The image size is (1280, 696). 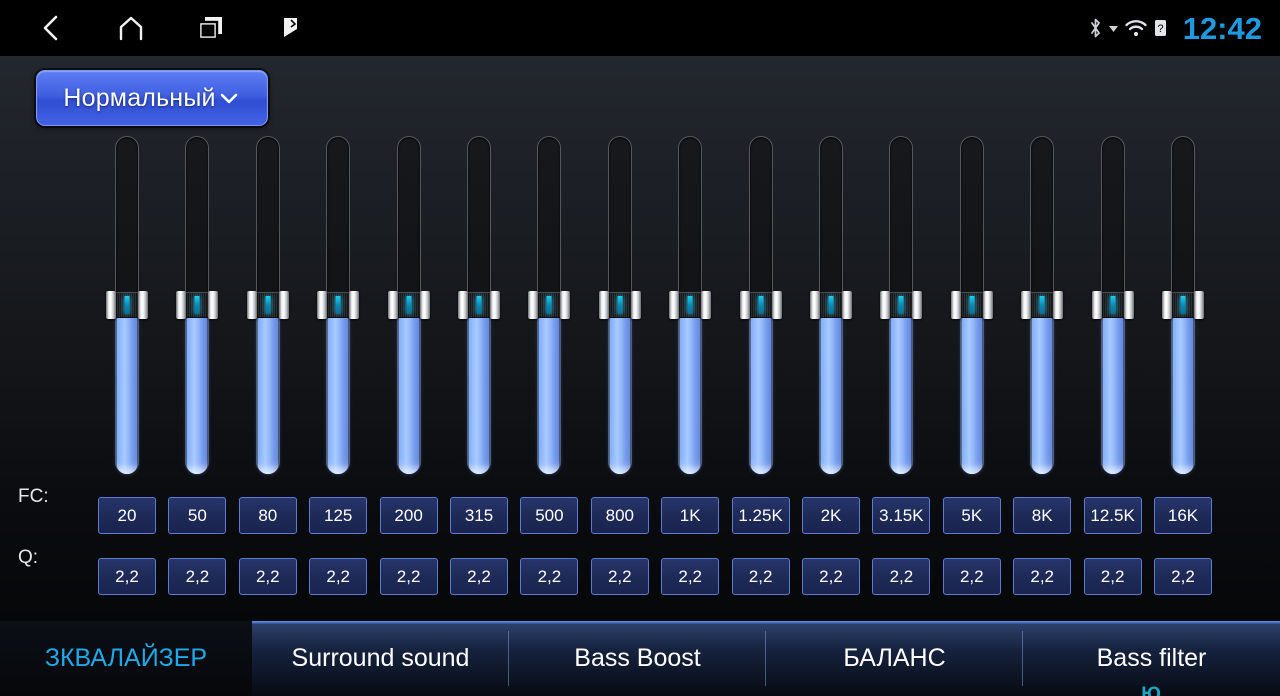 I want to click on chevron-down-icon, so click(x=229, y=98).